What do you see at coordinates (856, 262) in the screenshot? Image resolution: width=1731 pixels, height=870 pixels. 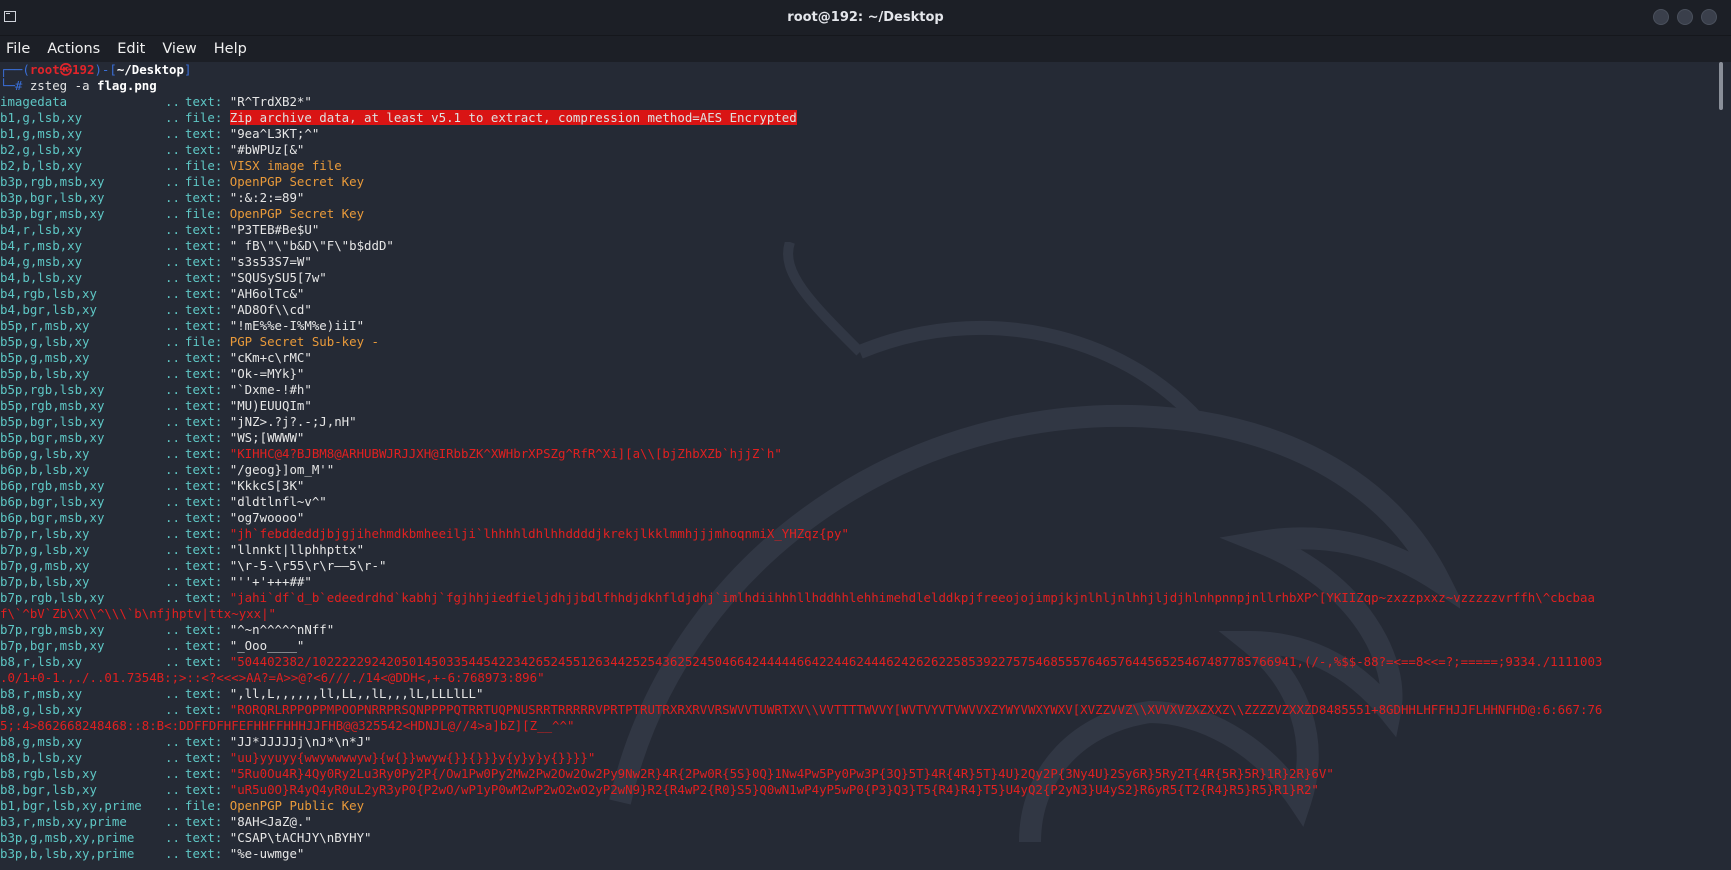 I see `result-row: b4,g,msb,xy.. text: "s3s53S7=W"` at bounding box center [856, 262].